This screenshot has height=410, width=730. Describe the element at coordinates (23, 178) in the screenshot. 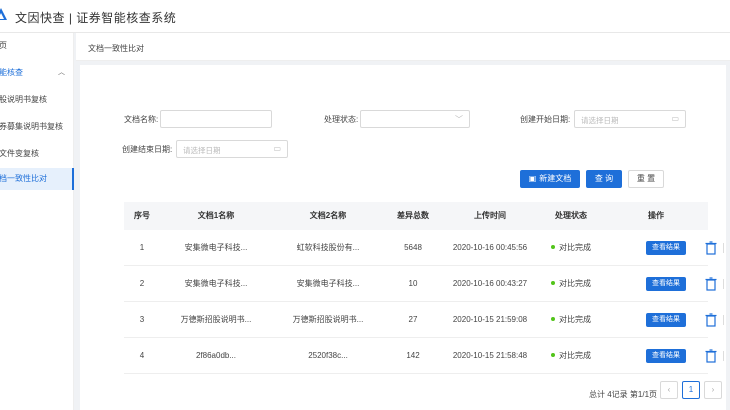

I see `sidebar-item-label: 档一致性比对` at that location.